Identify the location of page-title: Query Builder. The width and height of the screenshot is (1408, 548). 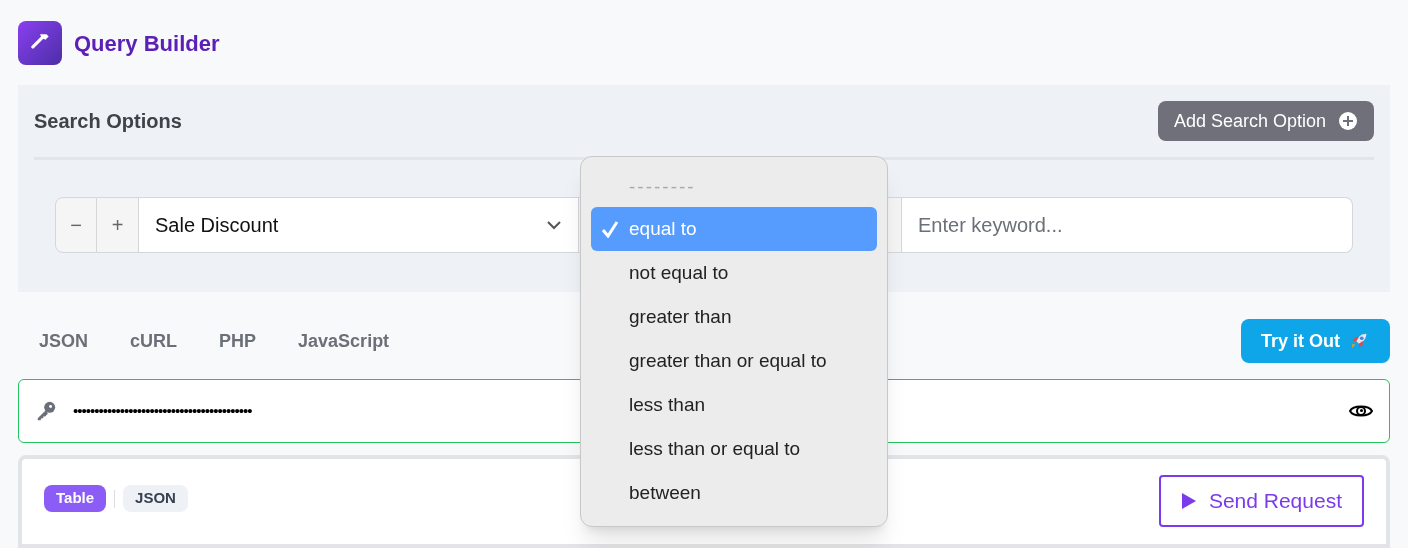
(147, 43).